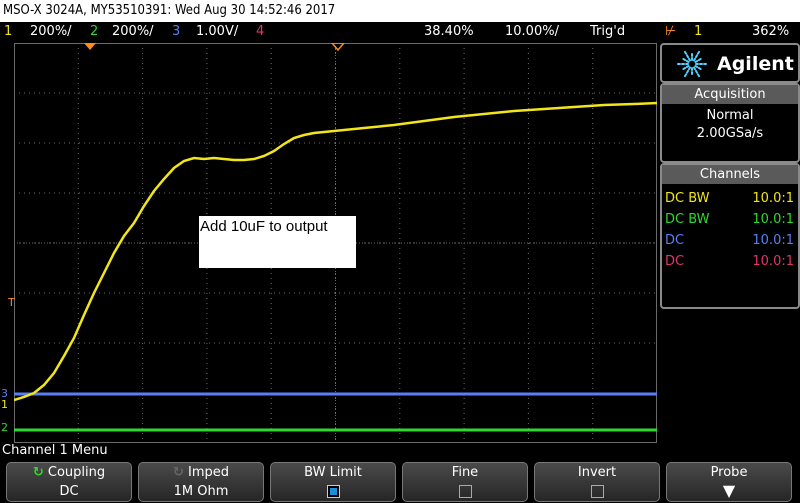 The height and width of the screenshot is (503, 800). What do you see at coordinates (51, 32) in the screenshot?
I see `ch1-scale: 200%/` at bounding box center [51, 32].